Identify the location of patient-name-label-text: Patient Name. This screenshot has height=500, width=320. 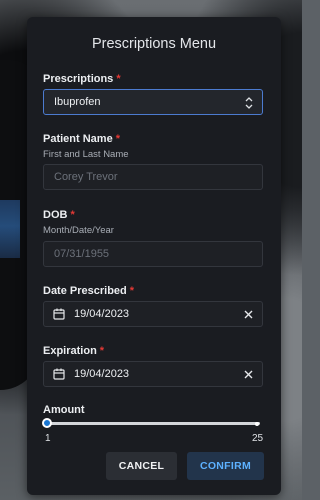
(78, 139).